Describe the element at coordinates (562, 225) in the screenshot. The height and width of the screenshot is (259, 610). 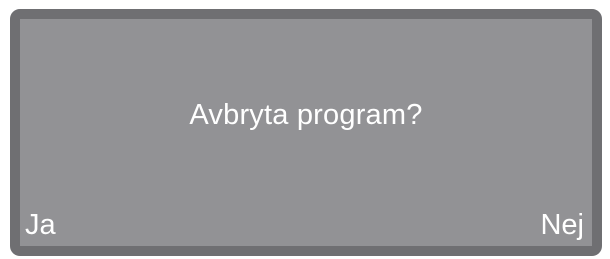
I see `no-option: Nej` at that location.